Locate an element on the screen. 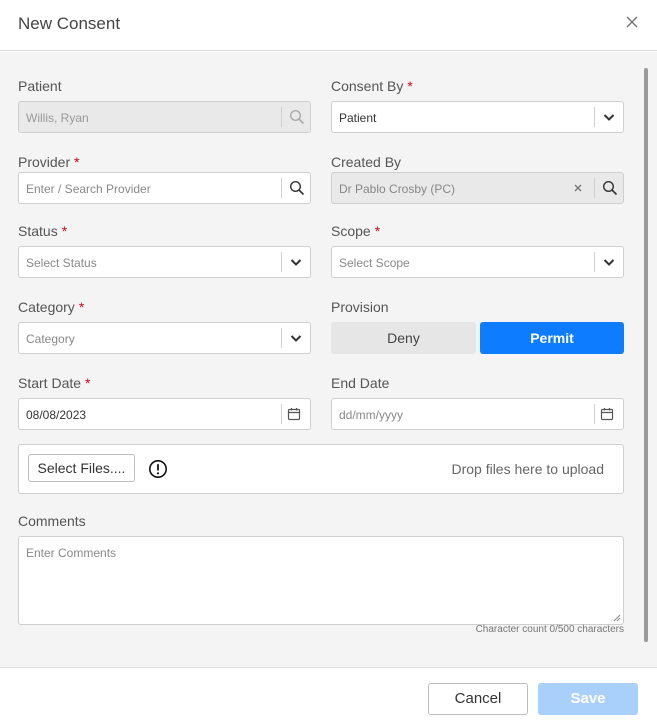 Image resolution: width=657 pixels, height=726 pixels. created-by-label: Created By is located at coordinates (366, 162).